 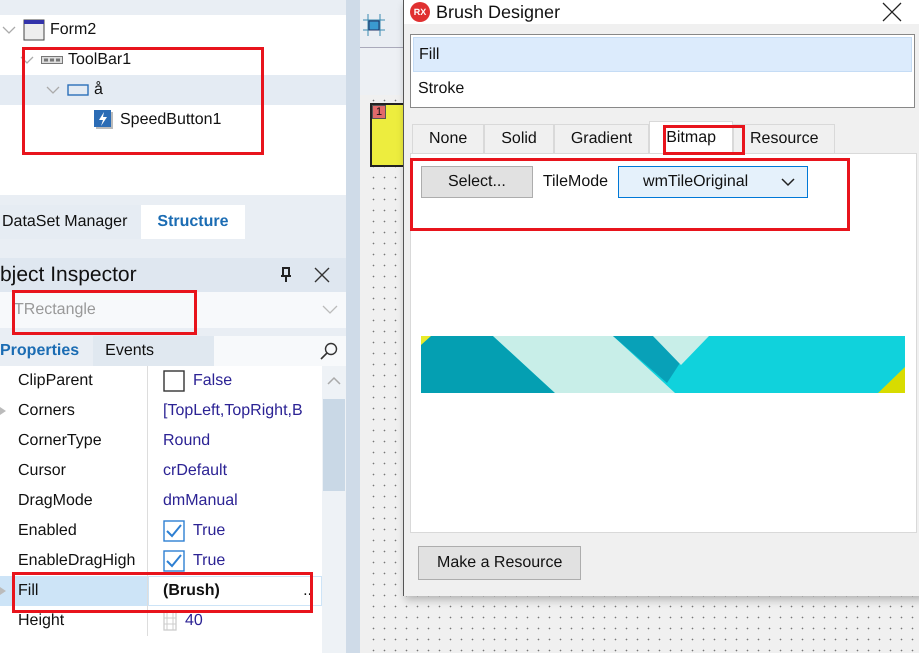 I want to click on property-value: Round, so click(x=235, y=441).